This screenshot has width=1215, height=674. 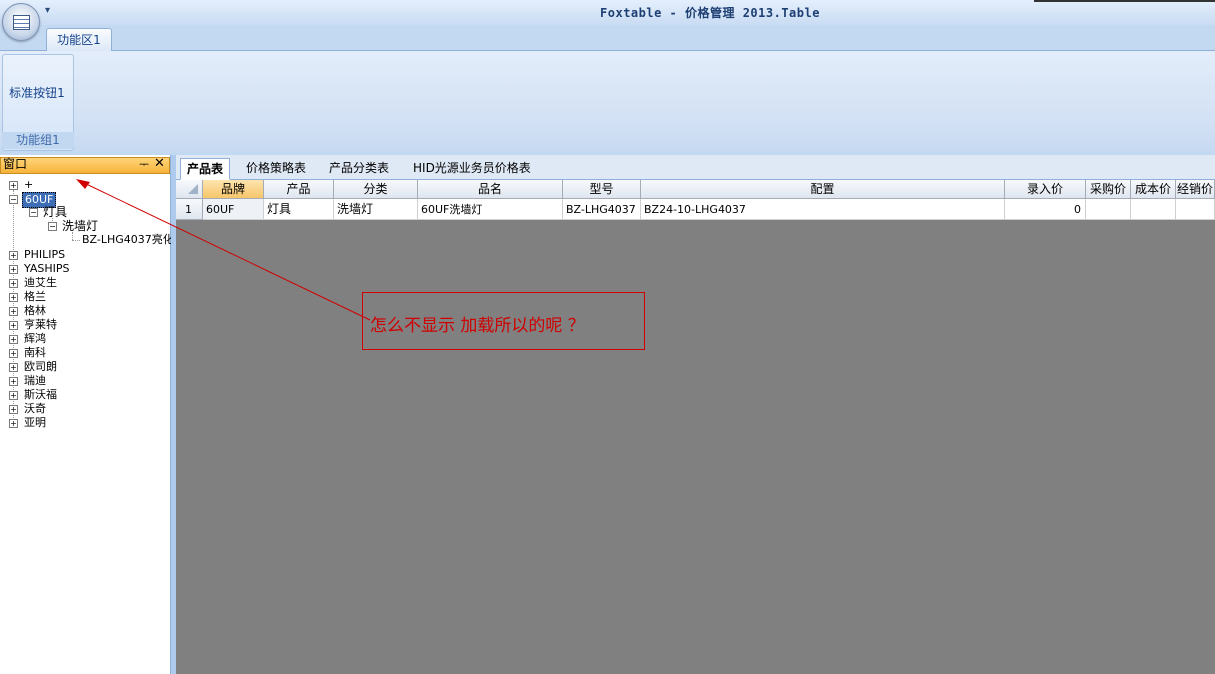 I want to click on column-header-category: 分类, so click(x=376, y=189).